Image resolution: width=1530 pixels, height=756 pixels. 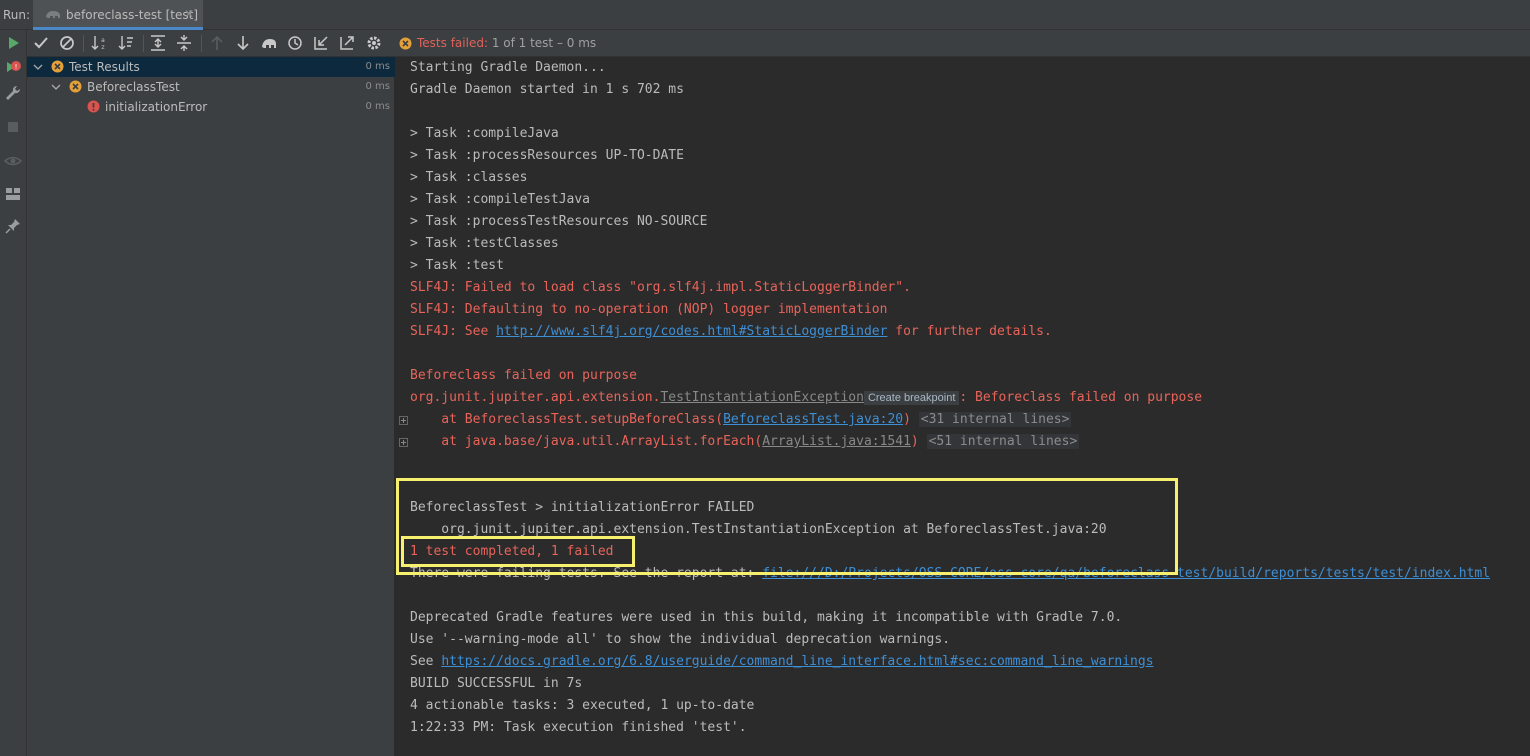 I want to click on tests-failed-label: Tests failed:, so click(x=452, y=43).